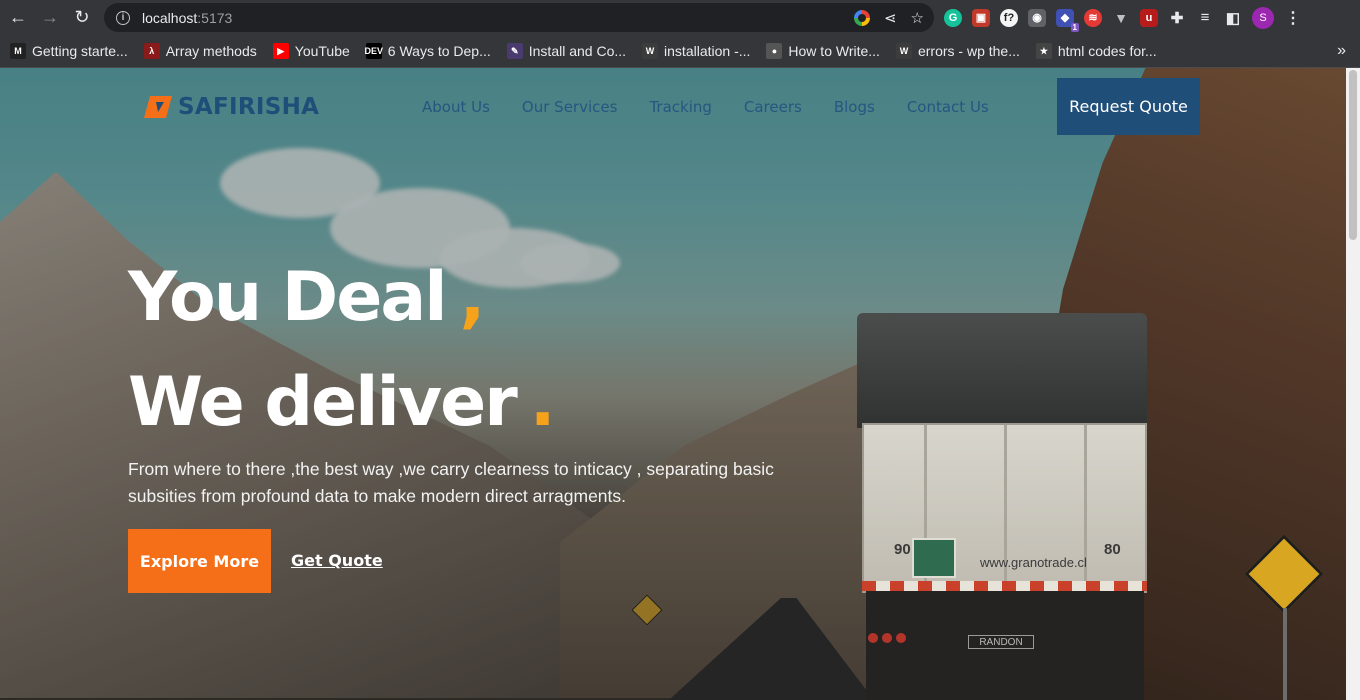  What do you see at coordinates (456, 107) in the screenshot?
I see `nav-link-about-us: About Us` at bounding box center [456, 107].